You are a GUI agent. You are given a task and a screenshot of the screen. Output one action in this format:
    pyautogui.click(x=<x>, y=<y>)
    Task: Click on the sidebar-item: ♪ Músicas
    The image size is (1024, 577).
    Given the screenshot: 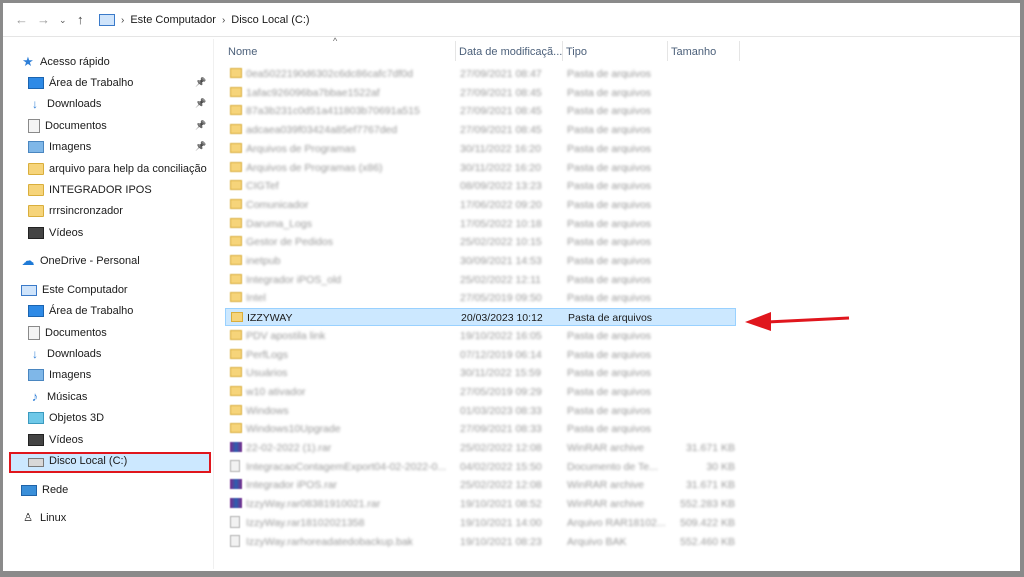 What is the action you would take?
    pyautogui.click(x=118, y=397)
    